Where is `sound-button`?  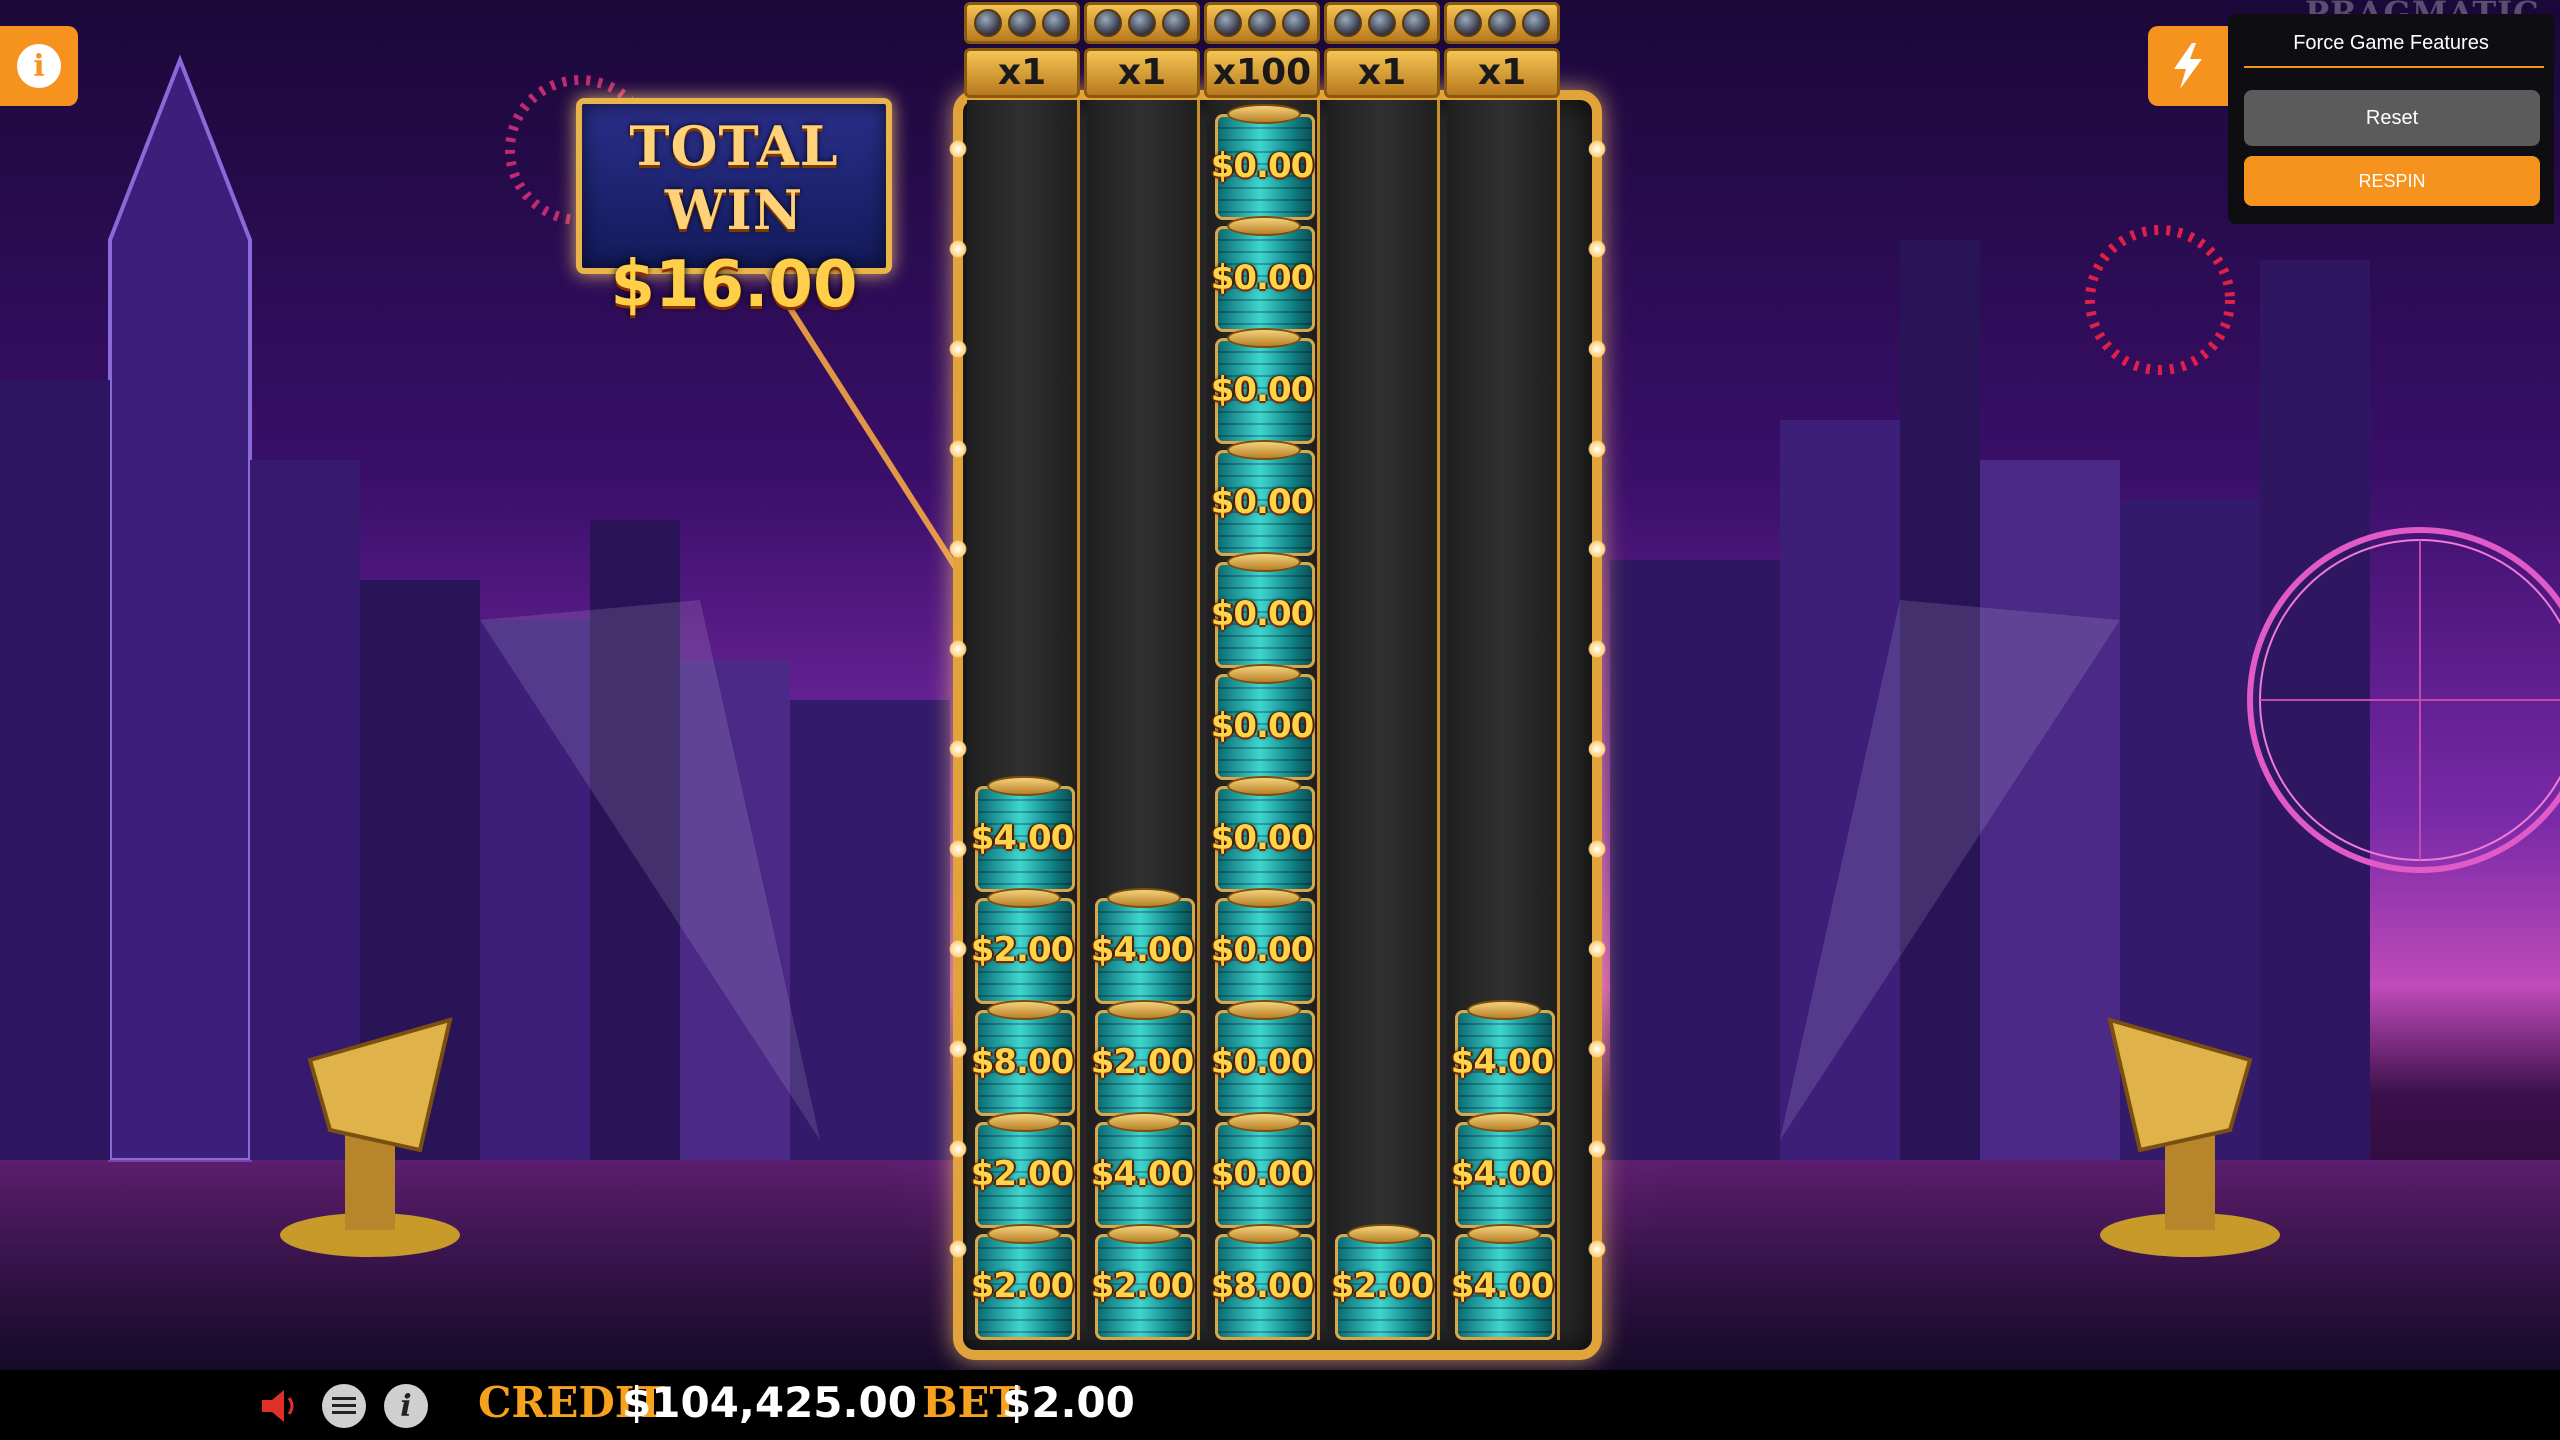
sound-button is located at coordinates (280, 1406).